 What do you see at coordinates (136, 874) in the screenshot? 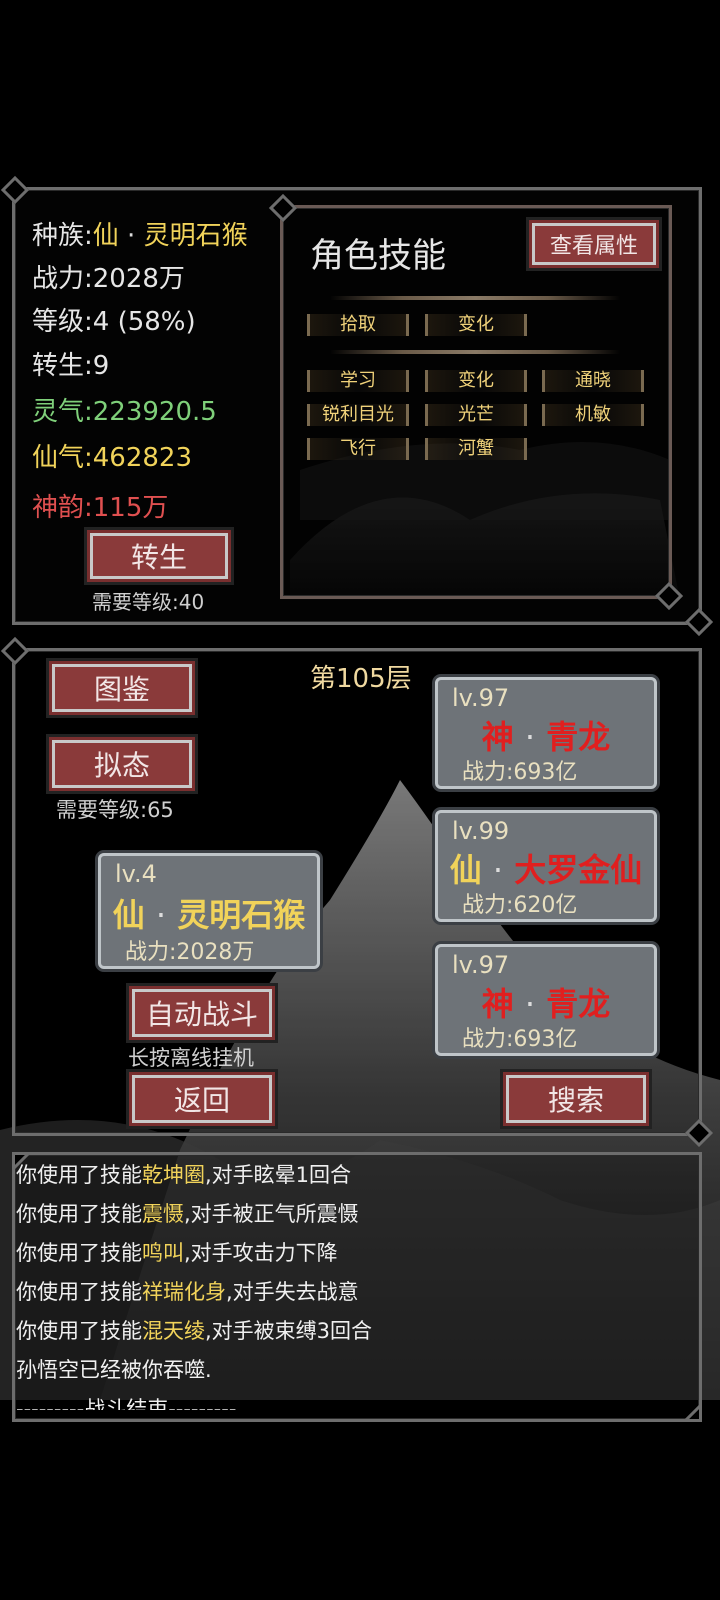
I see `player-level: lv.4` at bounding box center [136, 874].